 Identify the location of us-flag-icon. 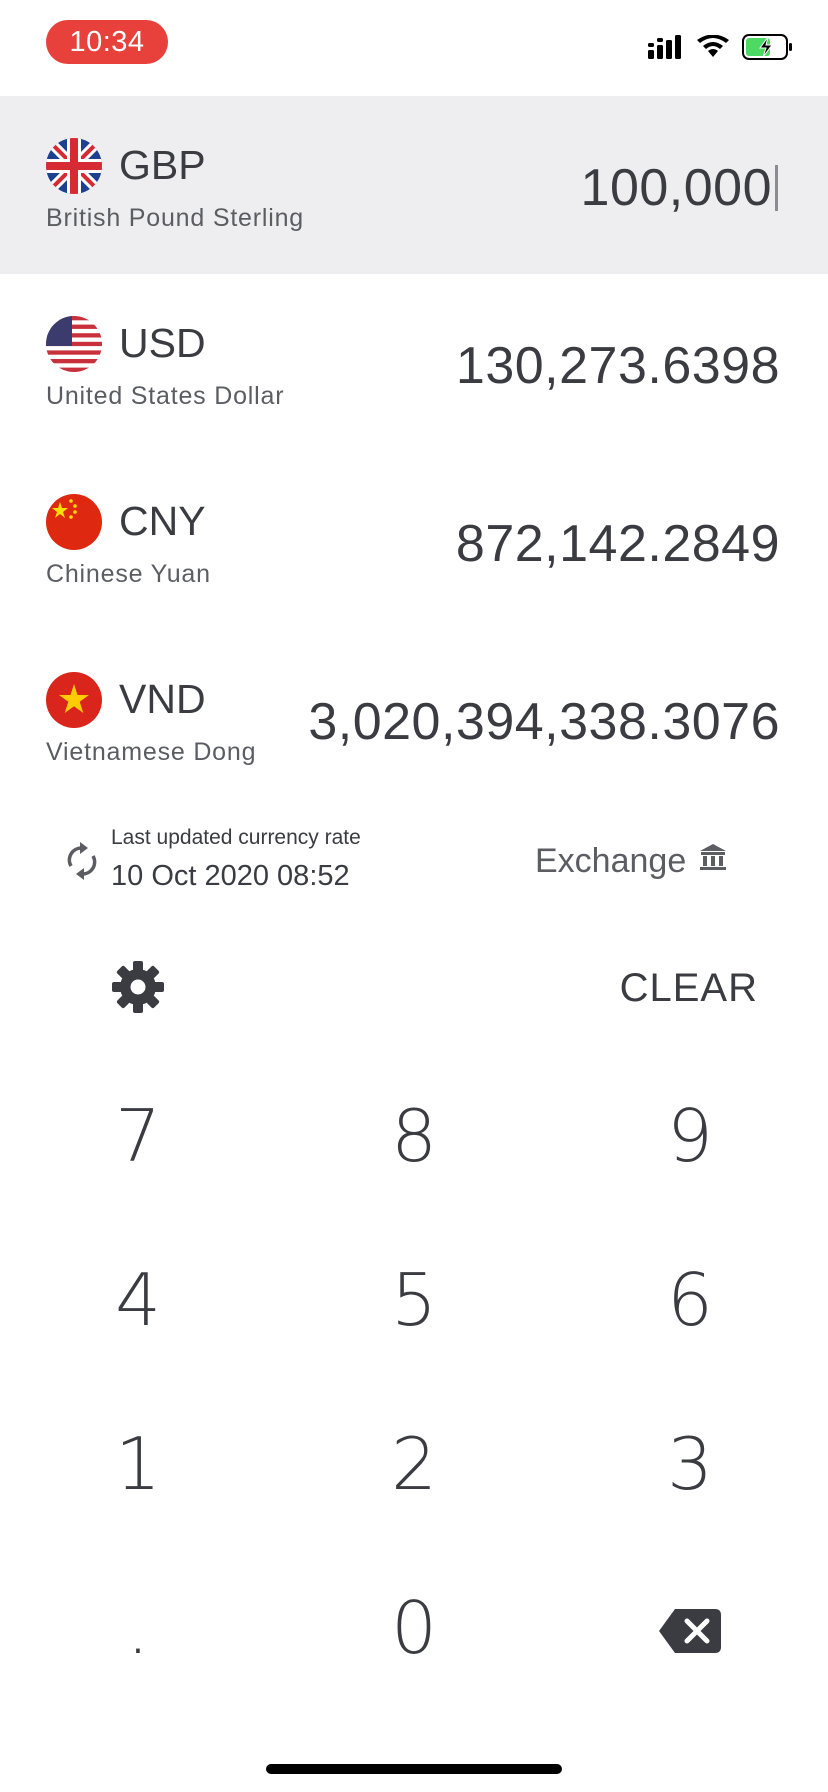
(74, 344).